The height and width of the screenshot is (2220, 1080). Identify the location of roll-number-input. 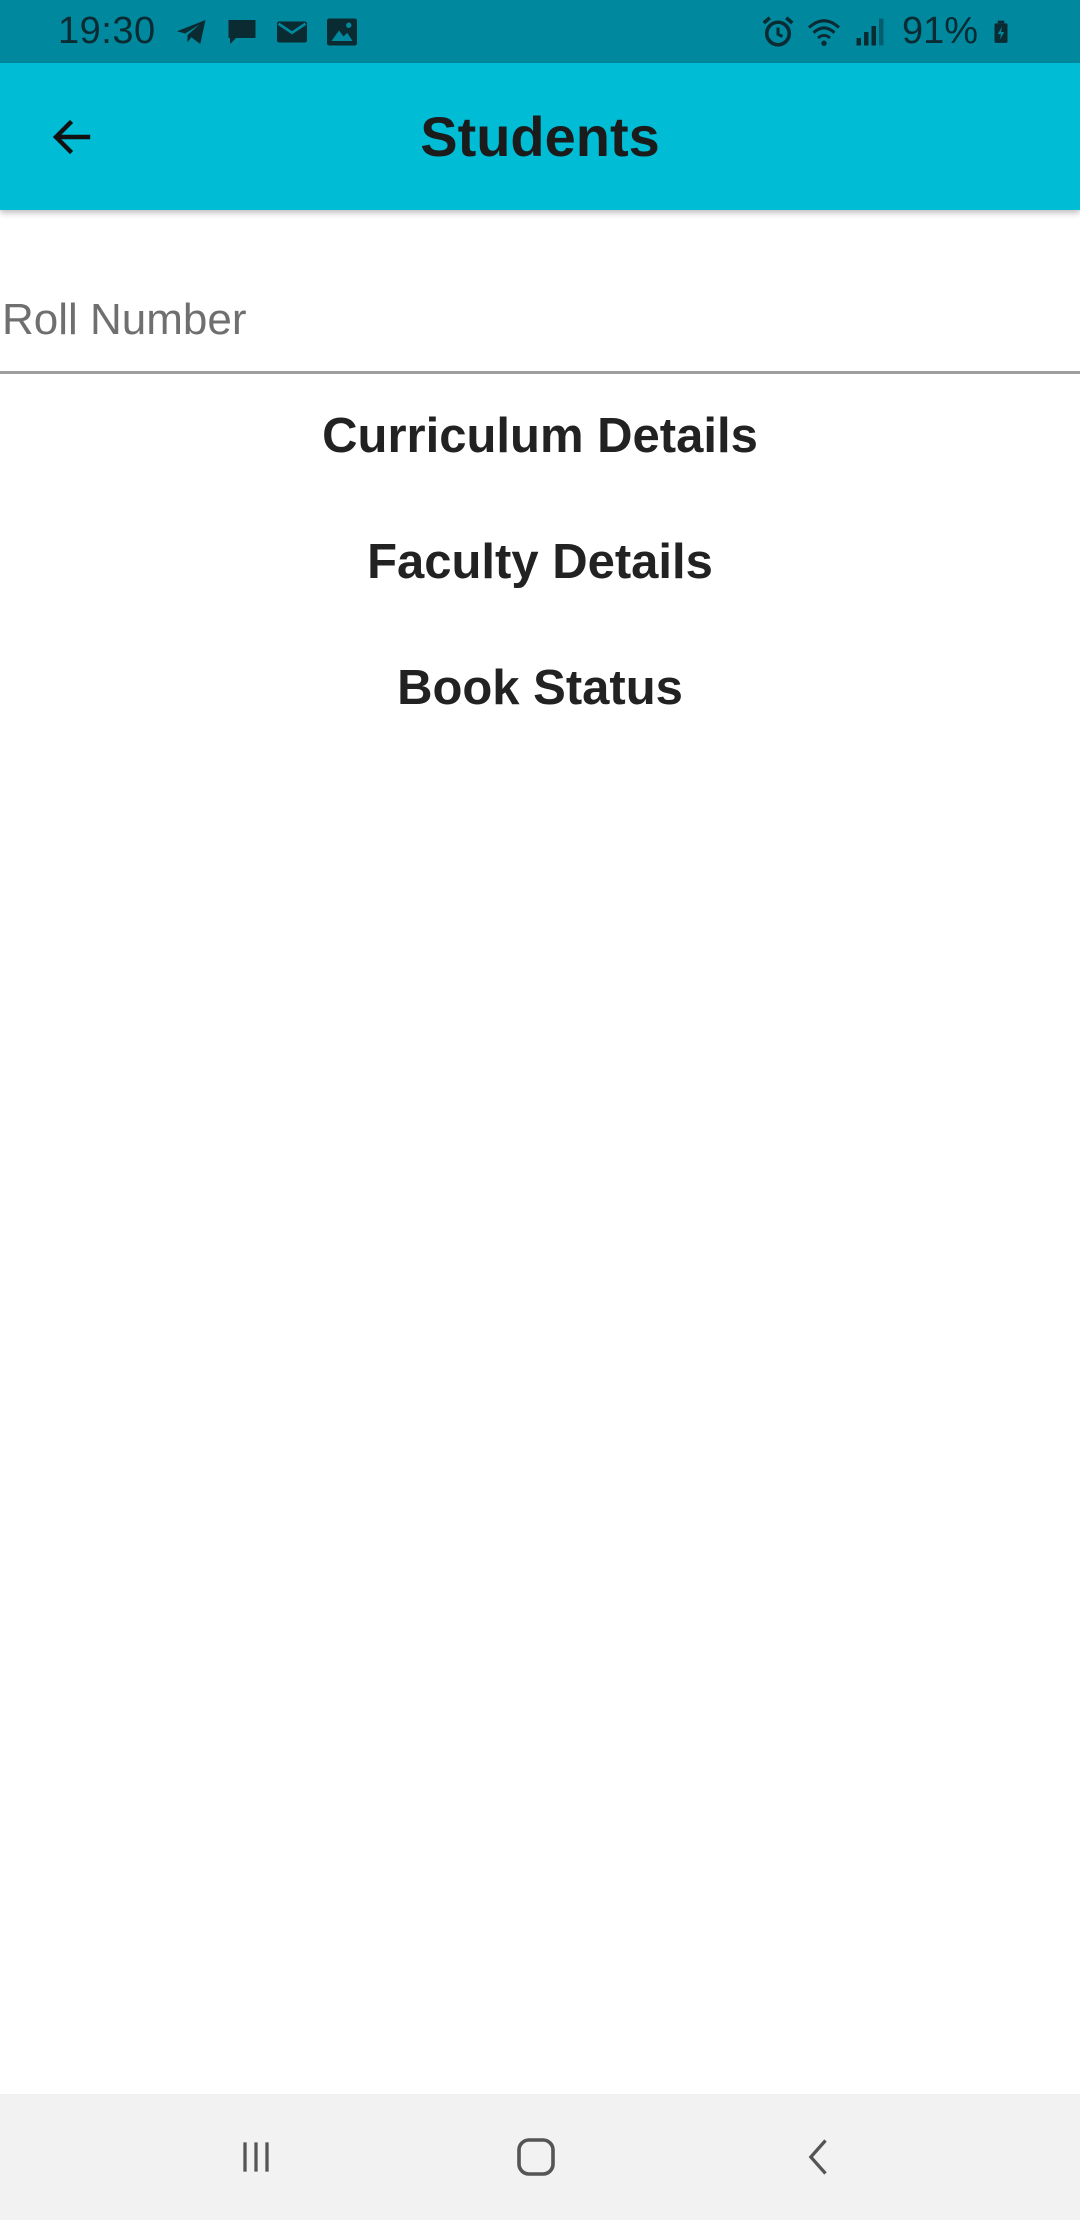
(540, 321).